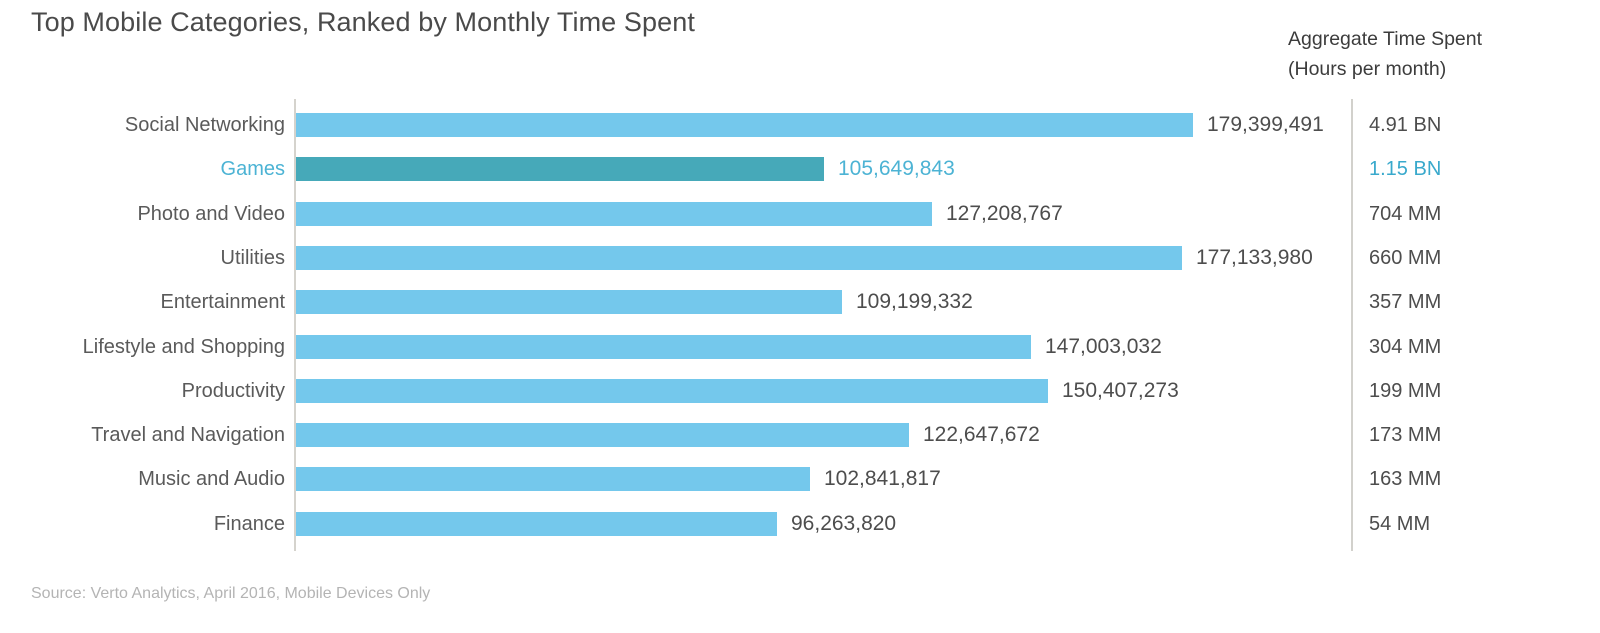 This screenshot has height=633, width=1600. What do you see at coordinates (1405, 346) in the screenshot?
I see `aggregate-value-label: 304 MM` at bounding box center [1405, 346].